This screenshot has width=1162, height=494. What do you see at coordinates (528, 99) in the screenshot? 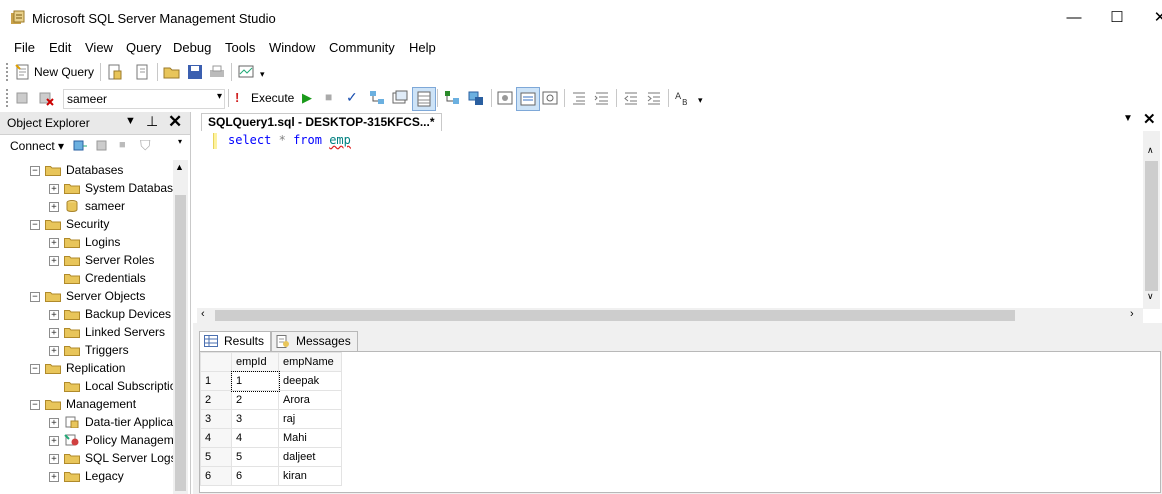
I see `results-to-text-toggle` at bounding box center [528, 99].